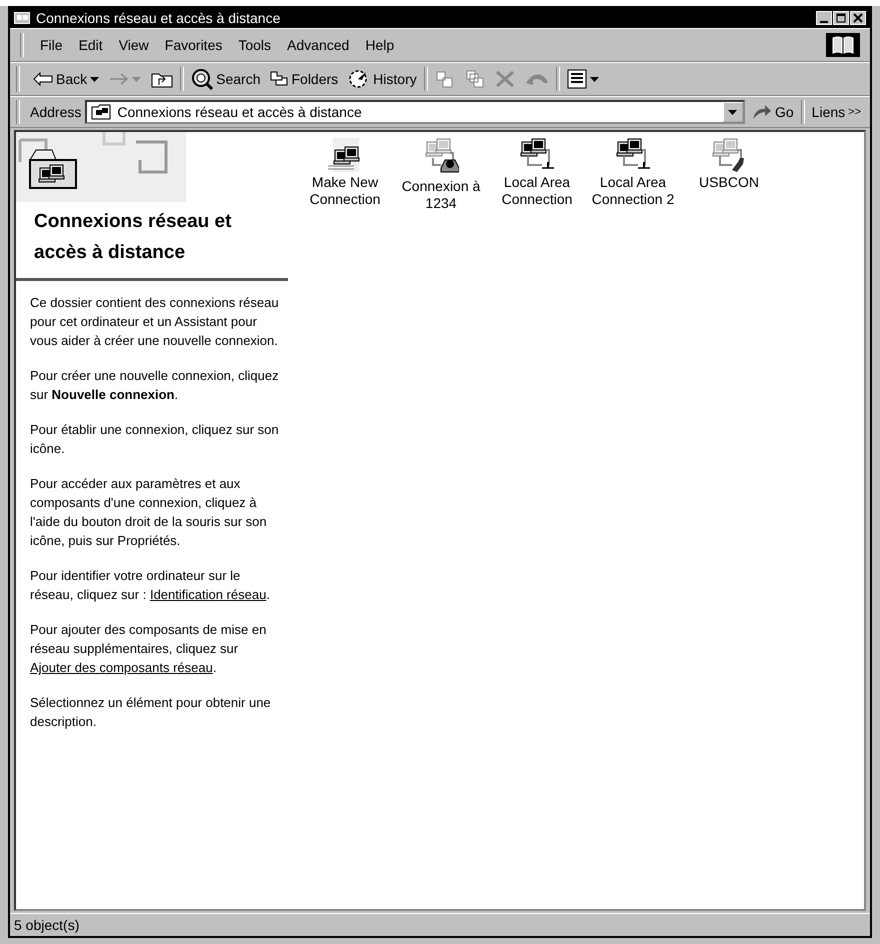  Describe the element at coordinates (56, 112) in the screenshot. I see `address-label: Address` at that location.